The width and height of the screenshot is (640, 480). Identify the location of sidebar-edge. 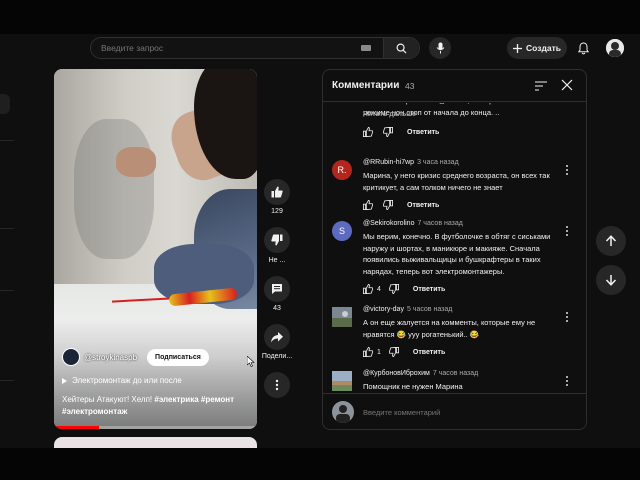
(5, 104).